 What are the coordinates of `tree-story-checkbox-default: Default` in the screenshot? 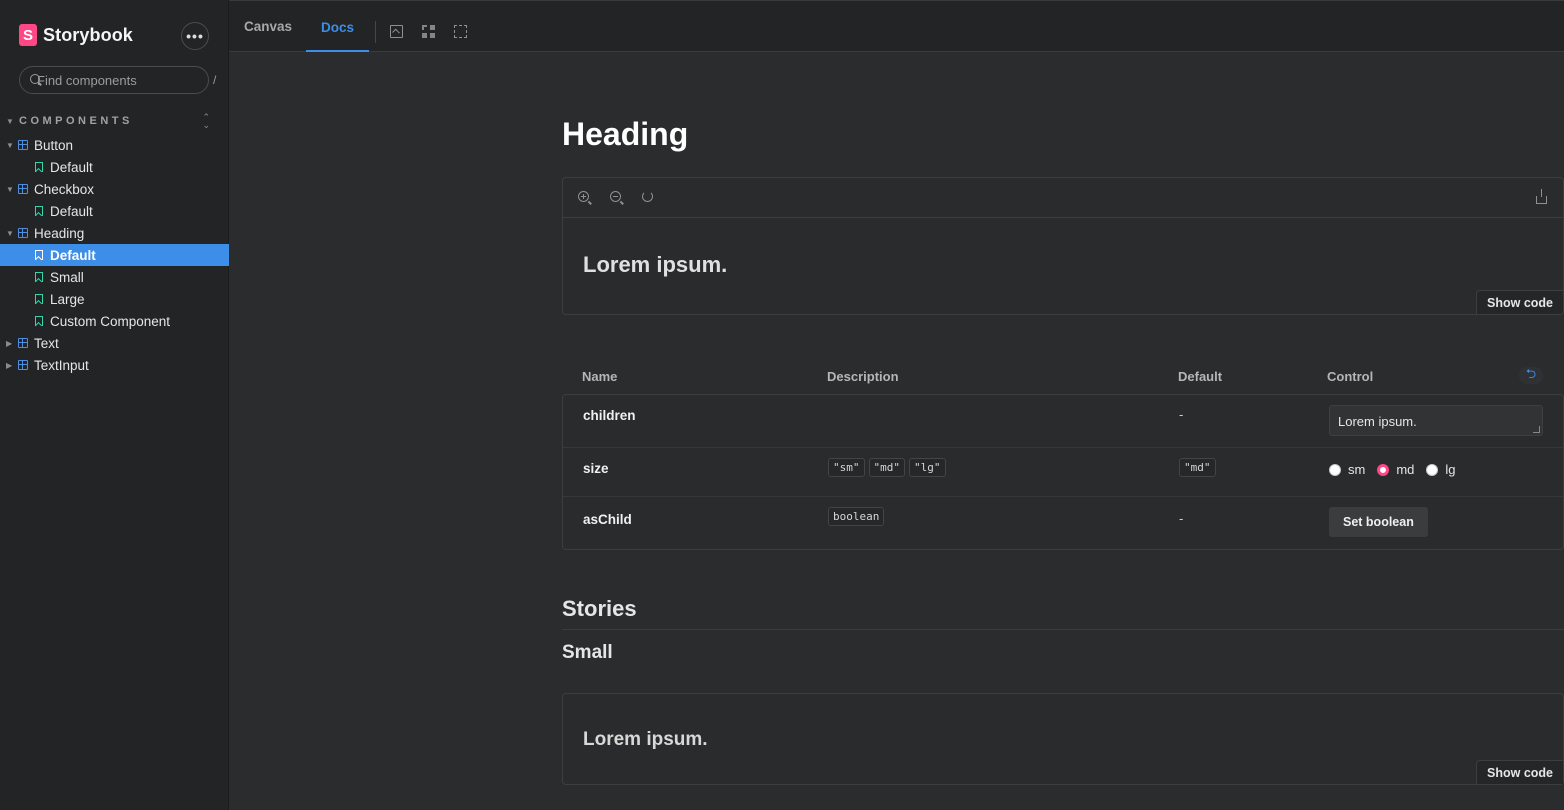 It's located at (114, 211).